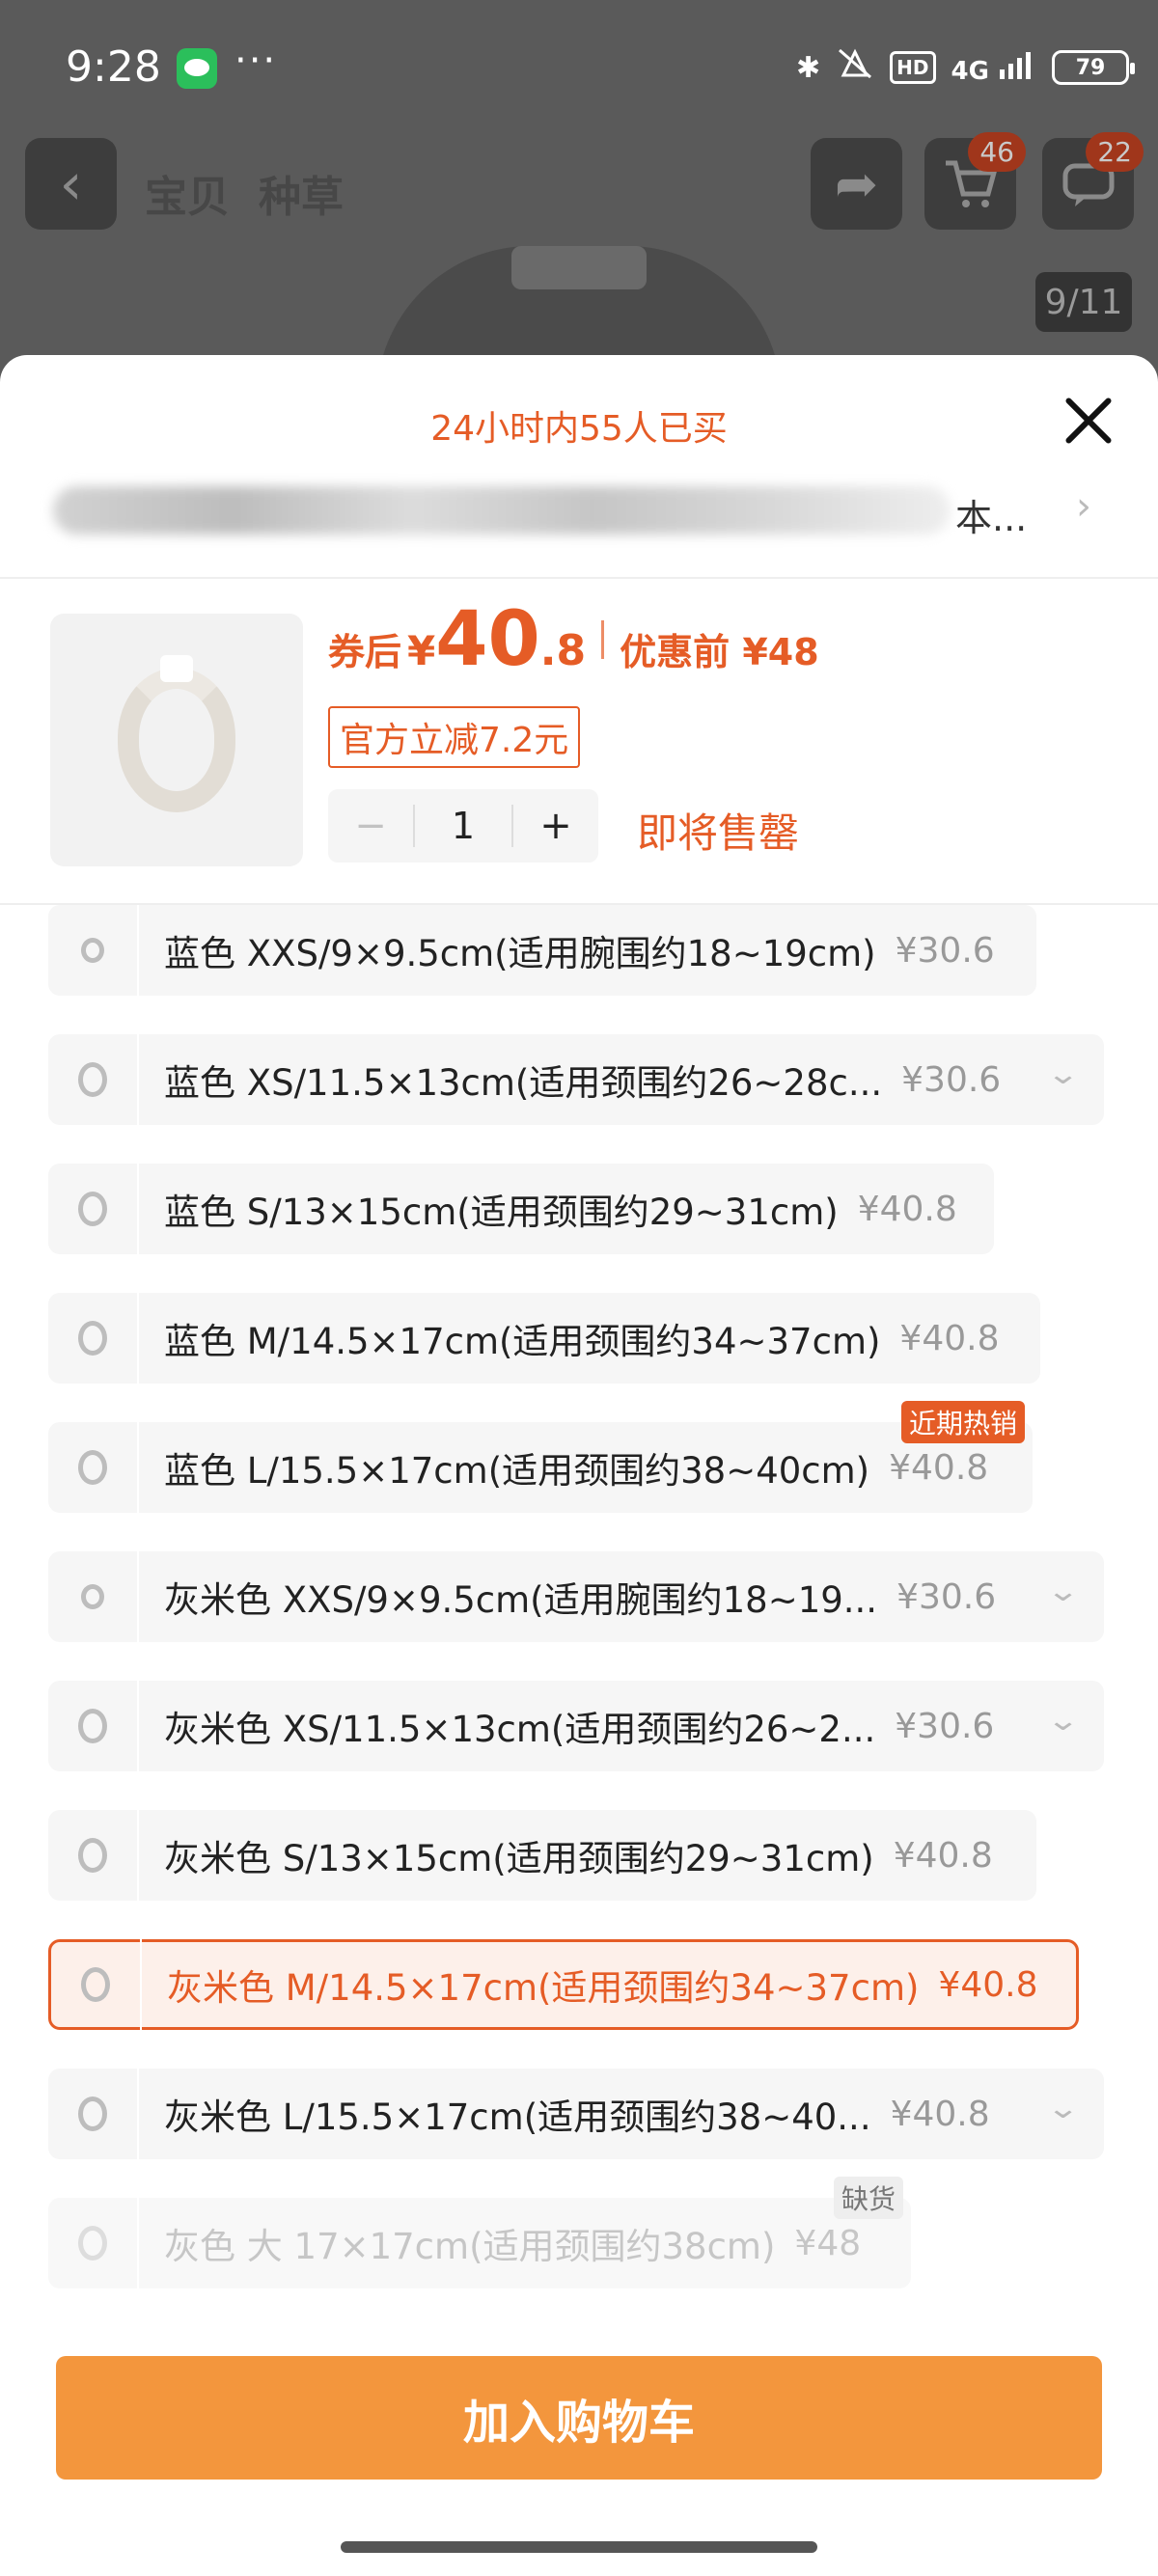 The width and height of the screenshot is (1158, 2576). Describe the element at coordinates (1093, 67) in the screenshot. I see `battery-icon: 79` at that location.